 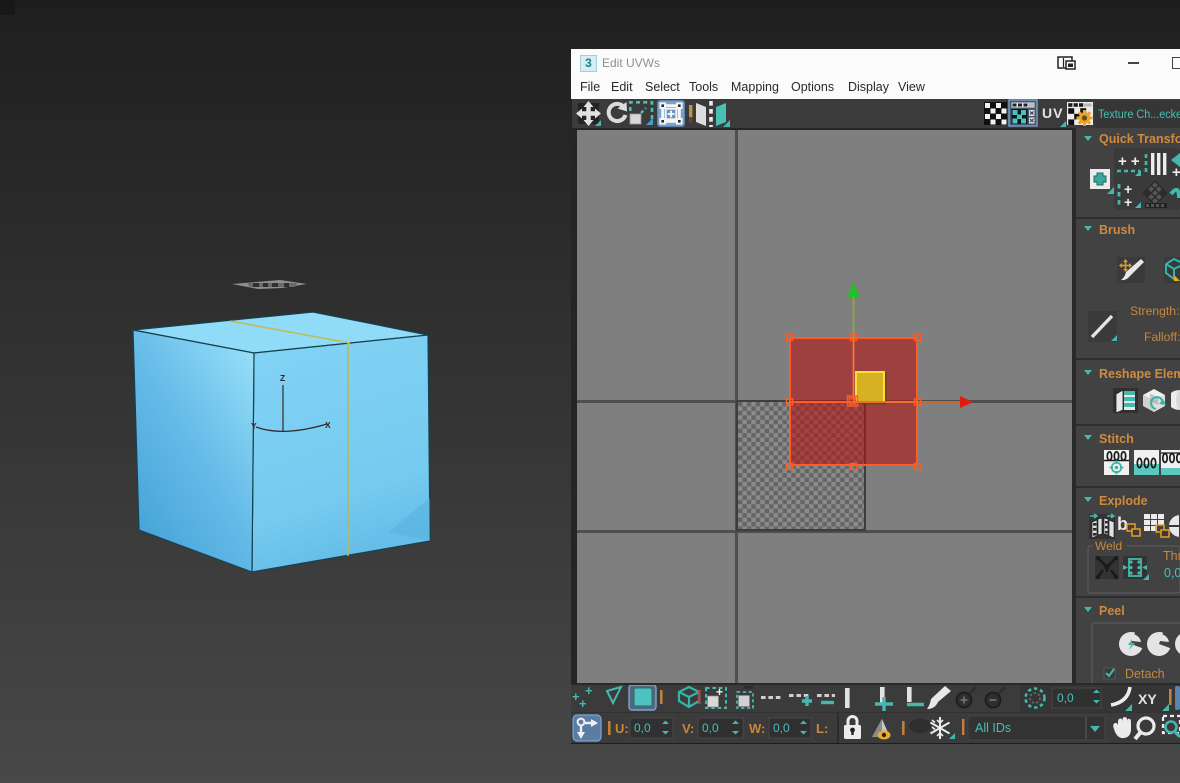 What do you see at coordinates (1139, 114) in the screenshot?
I see `svg-text: Texture Ch...ecke` at bounding box center [1139, 114].